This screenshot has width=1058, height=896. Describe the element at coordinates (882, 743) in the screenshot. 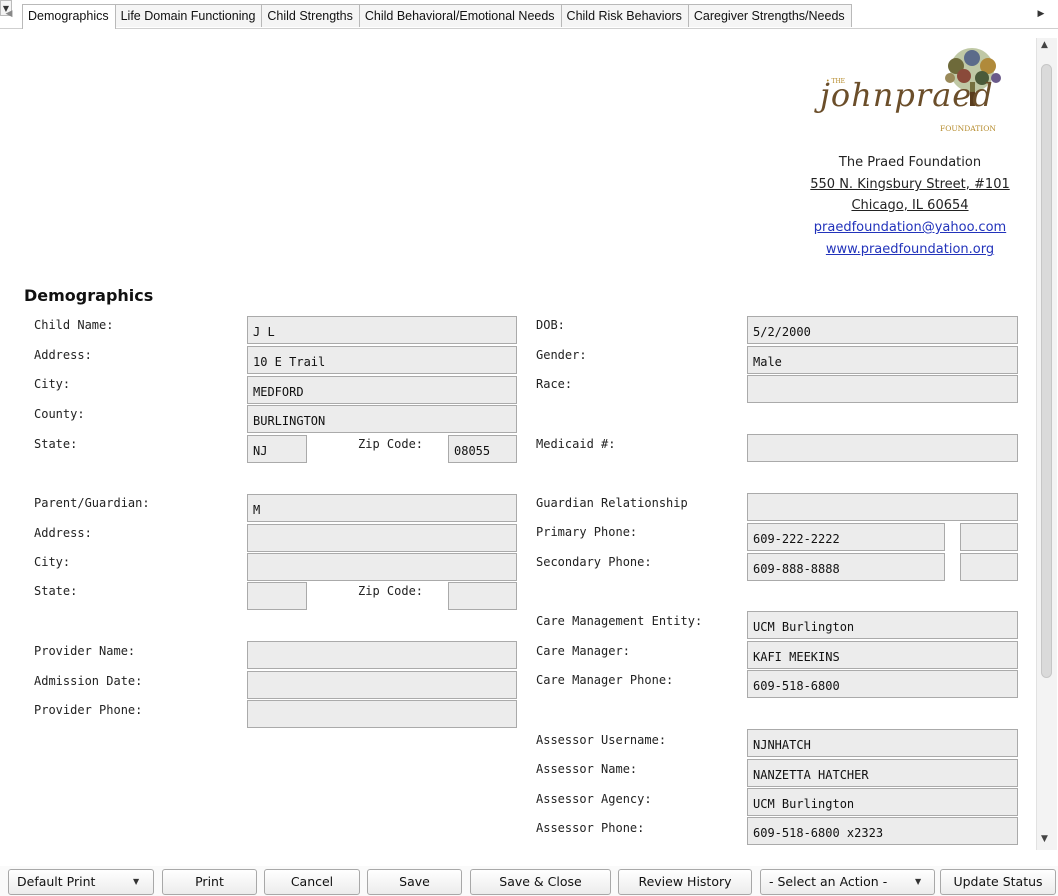

I see `assessor-username-field: NJNHATCH` at that location.